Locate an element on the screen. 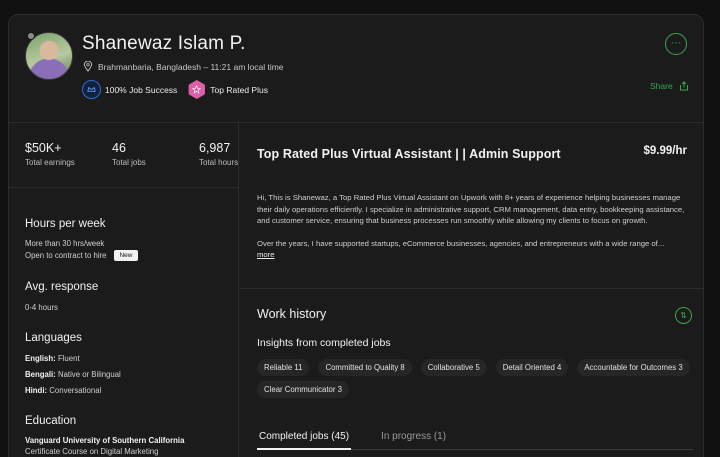 Image resolution: width=720 pixels, height=457 pixels. insights-title: Insights from completed jobs is located at coordinates (324, 343).